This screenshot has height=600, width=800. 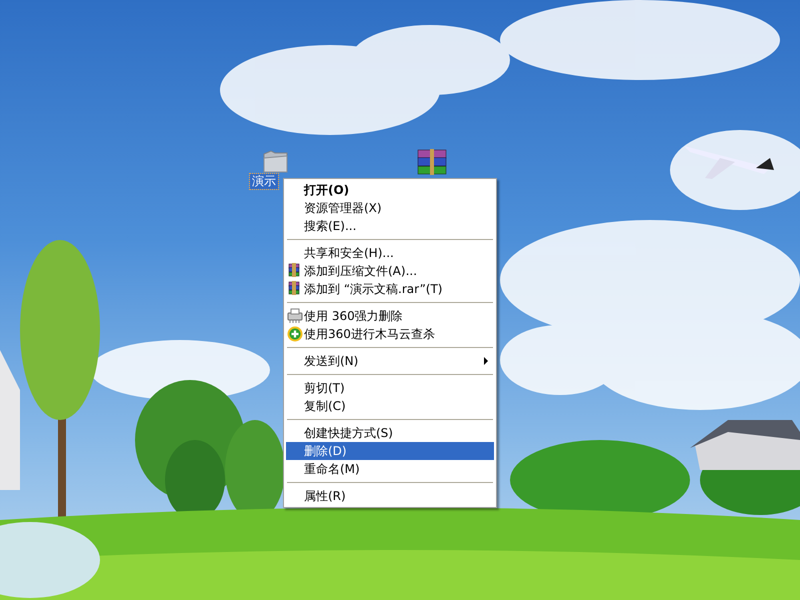 What do you see at coordinates (390, 451) in the screenshot?
I see `menu-item: 删除(D)` at bounding box center [390, 451].